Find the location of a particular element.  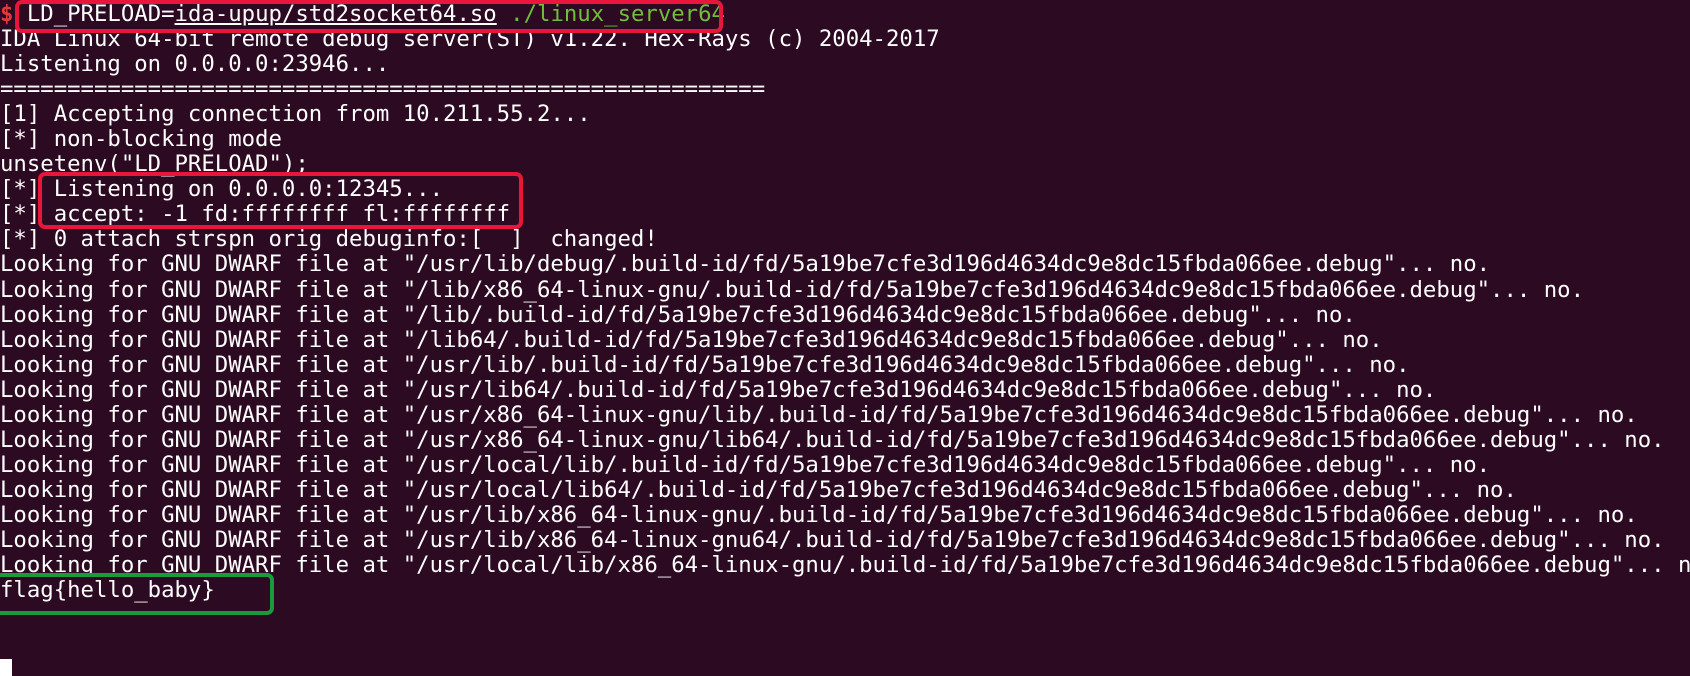

prompt-symbol: $ is located at coordinates (7, 14).